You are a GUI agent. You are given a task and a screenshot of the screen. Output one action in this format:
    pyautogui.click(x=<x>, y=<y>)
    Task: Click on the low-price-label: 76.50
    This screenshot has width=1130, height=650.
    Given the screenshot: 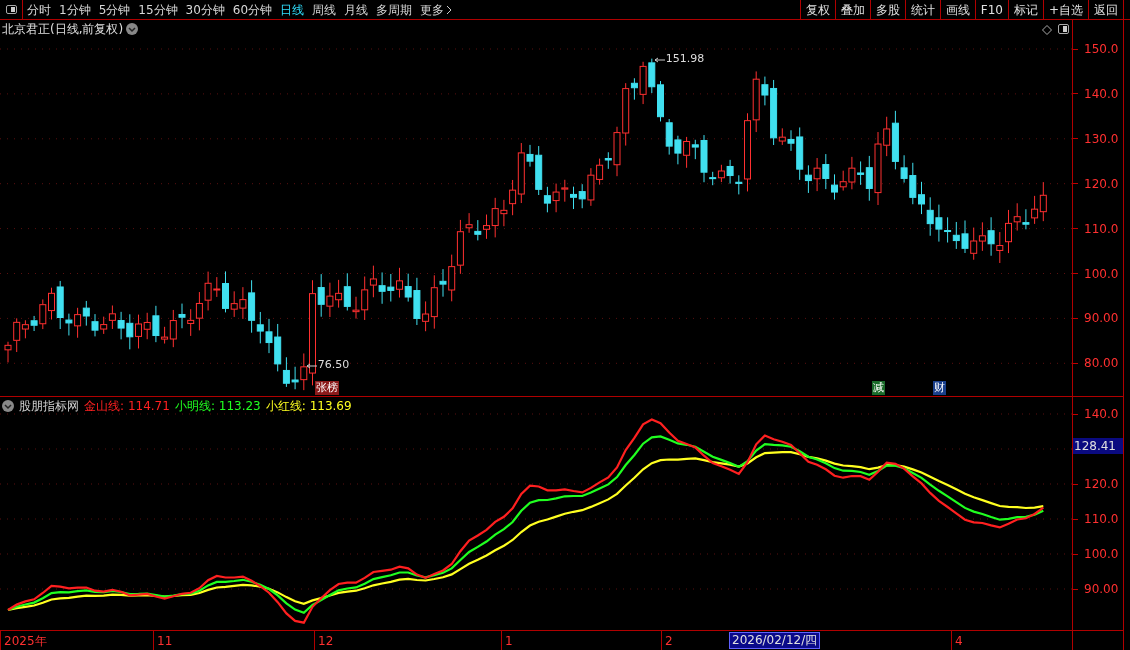 What is the action you would take?
    pyautogui.click(x=333, y=364)
    